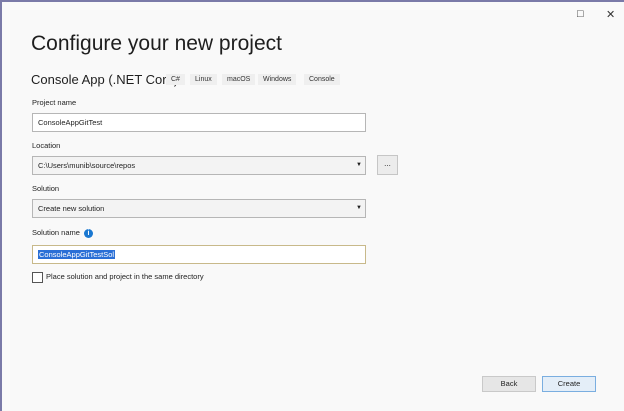 The width and height of the screenshot is (624, 411). Describe the element at coordinates (77, 254) in the screenshot. I see `solution-name-value: ConsoleAppGitTestSol` at that location.